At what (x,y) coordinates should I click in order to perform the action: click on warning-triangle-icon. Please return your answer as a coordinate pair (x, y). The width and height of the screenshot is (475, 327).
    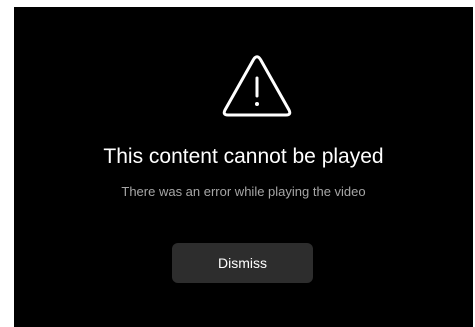
    Looking at the image, I should click on (257, 86).